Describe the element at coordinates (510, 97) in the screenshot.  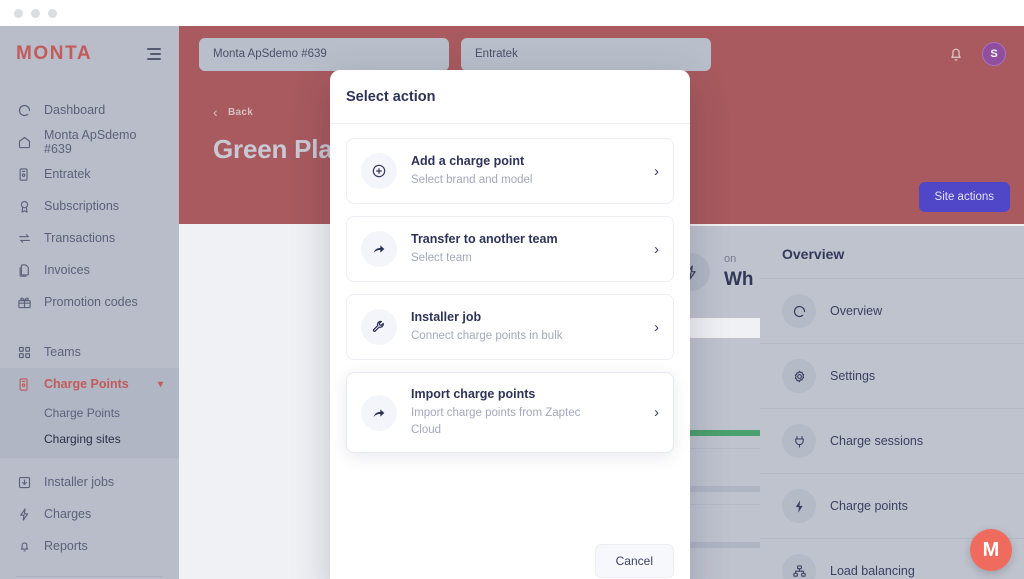
I see `modal-title: Select action` at that location.